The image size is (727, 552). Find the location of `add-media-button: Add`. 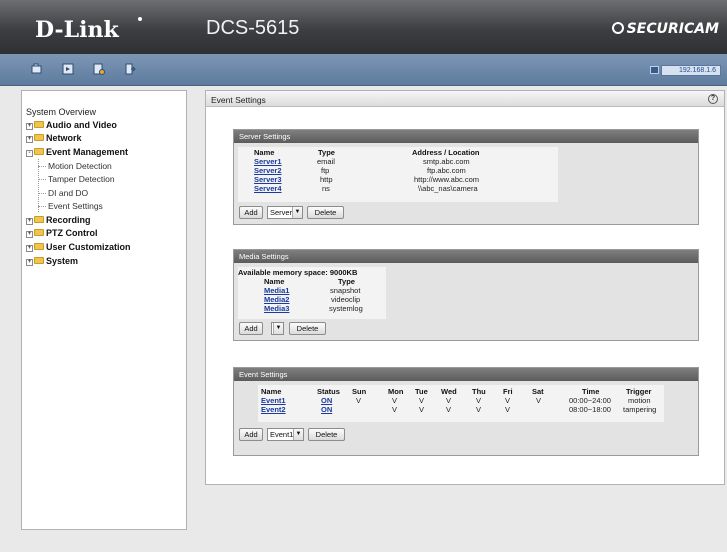

add-media-button: Add is located at coordinates (251, 328).